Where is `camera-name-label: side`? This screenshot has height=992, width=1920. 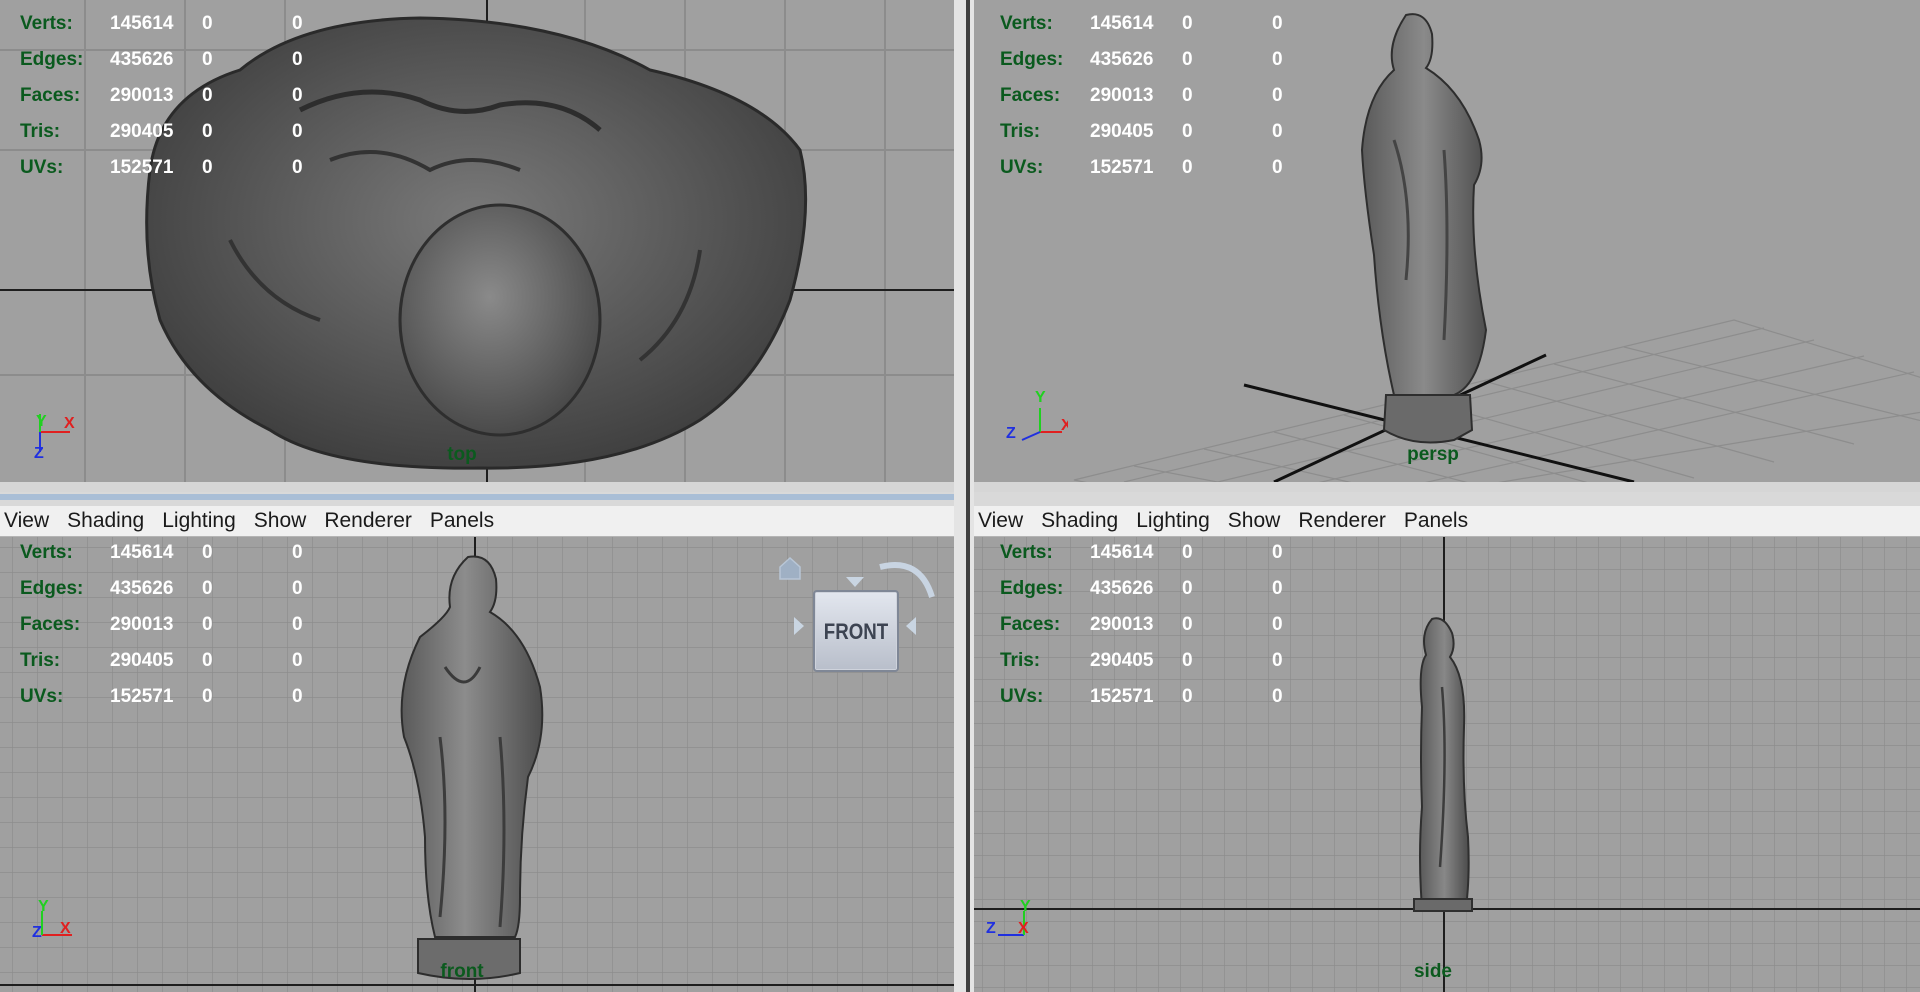
camera-name-label: side is located at coordinates (1433, 971).